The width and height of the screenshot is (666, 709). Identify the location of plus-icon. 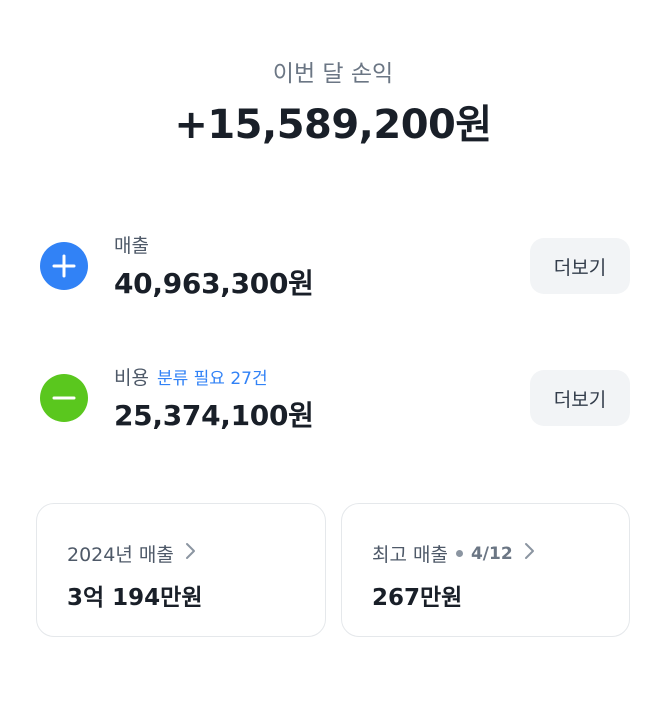
(64, 266).